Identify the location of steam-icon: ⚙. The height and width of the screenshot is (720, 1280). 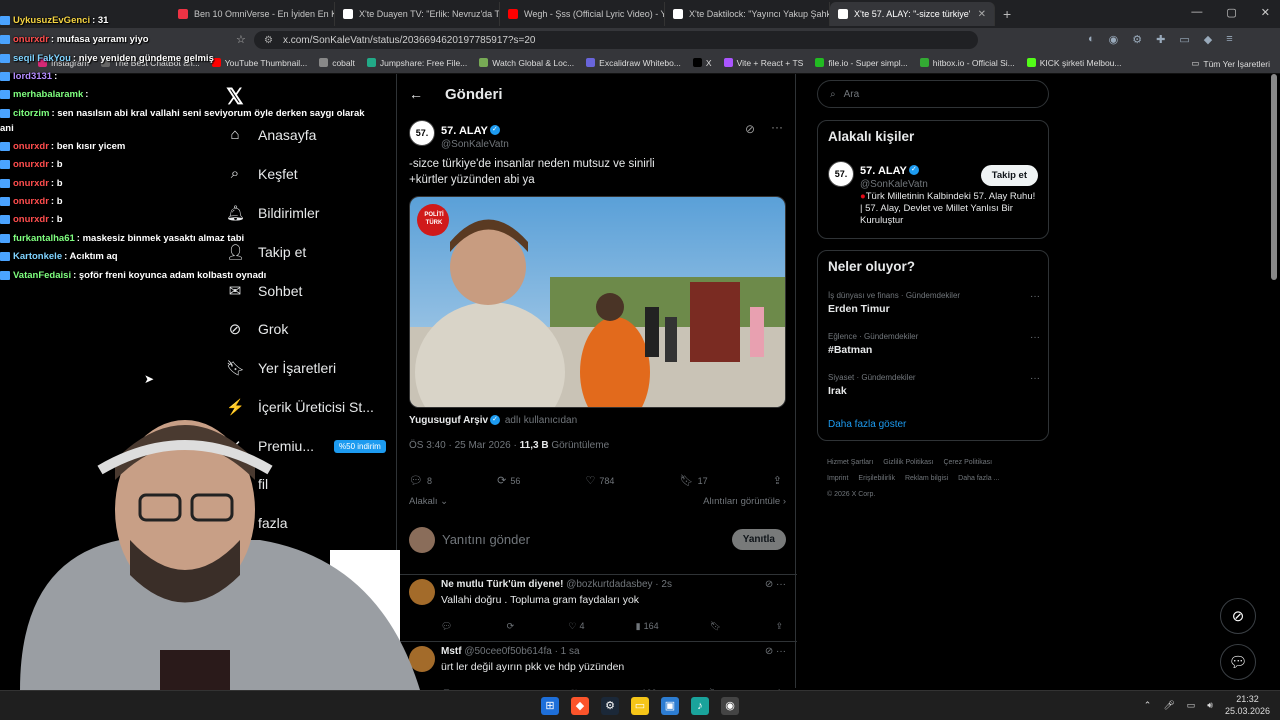
(610, 705).